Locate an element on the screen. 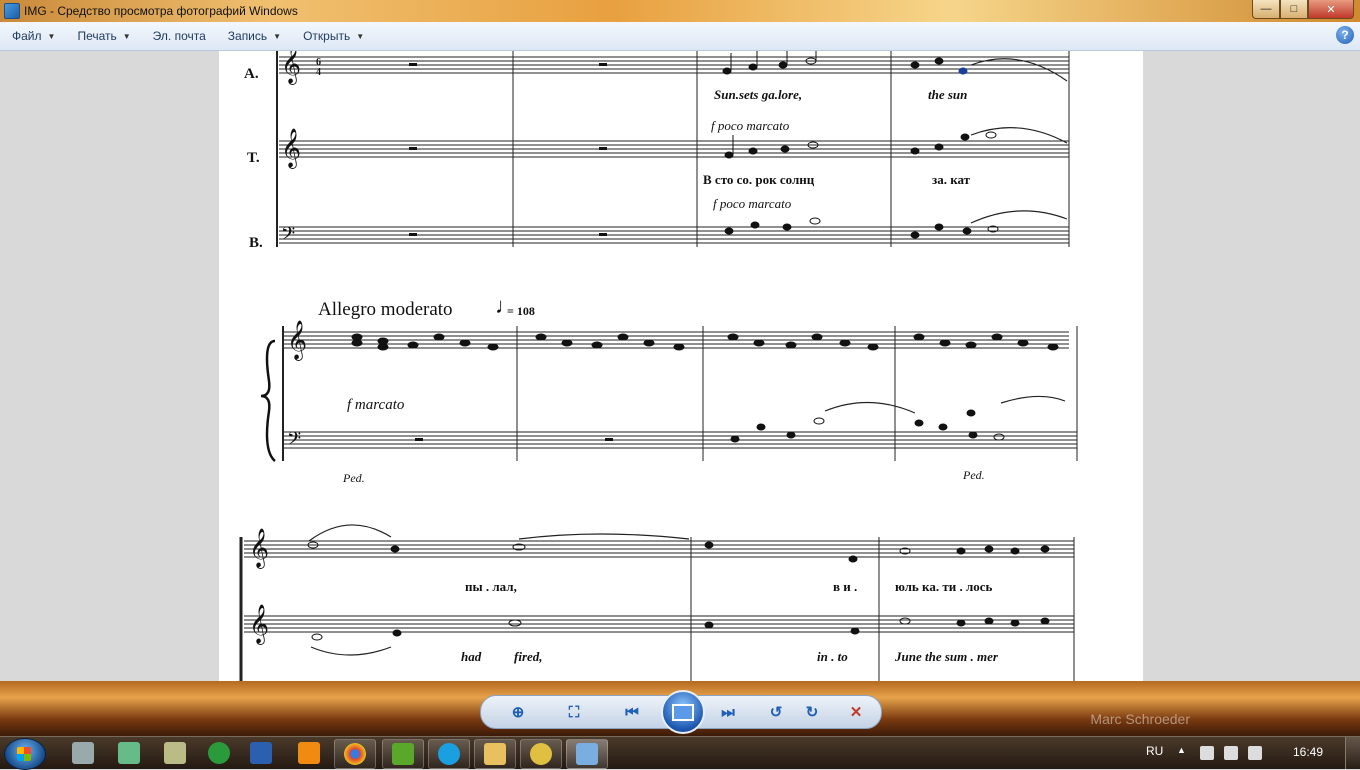 The width and height of the screenshot is (1360, 770). folder-icon is located at coordinates (495, 754).